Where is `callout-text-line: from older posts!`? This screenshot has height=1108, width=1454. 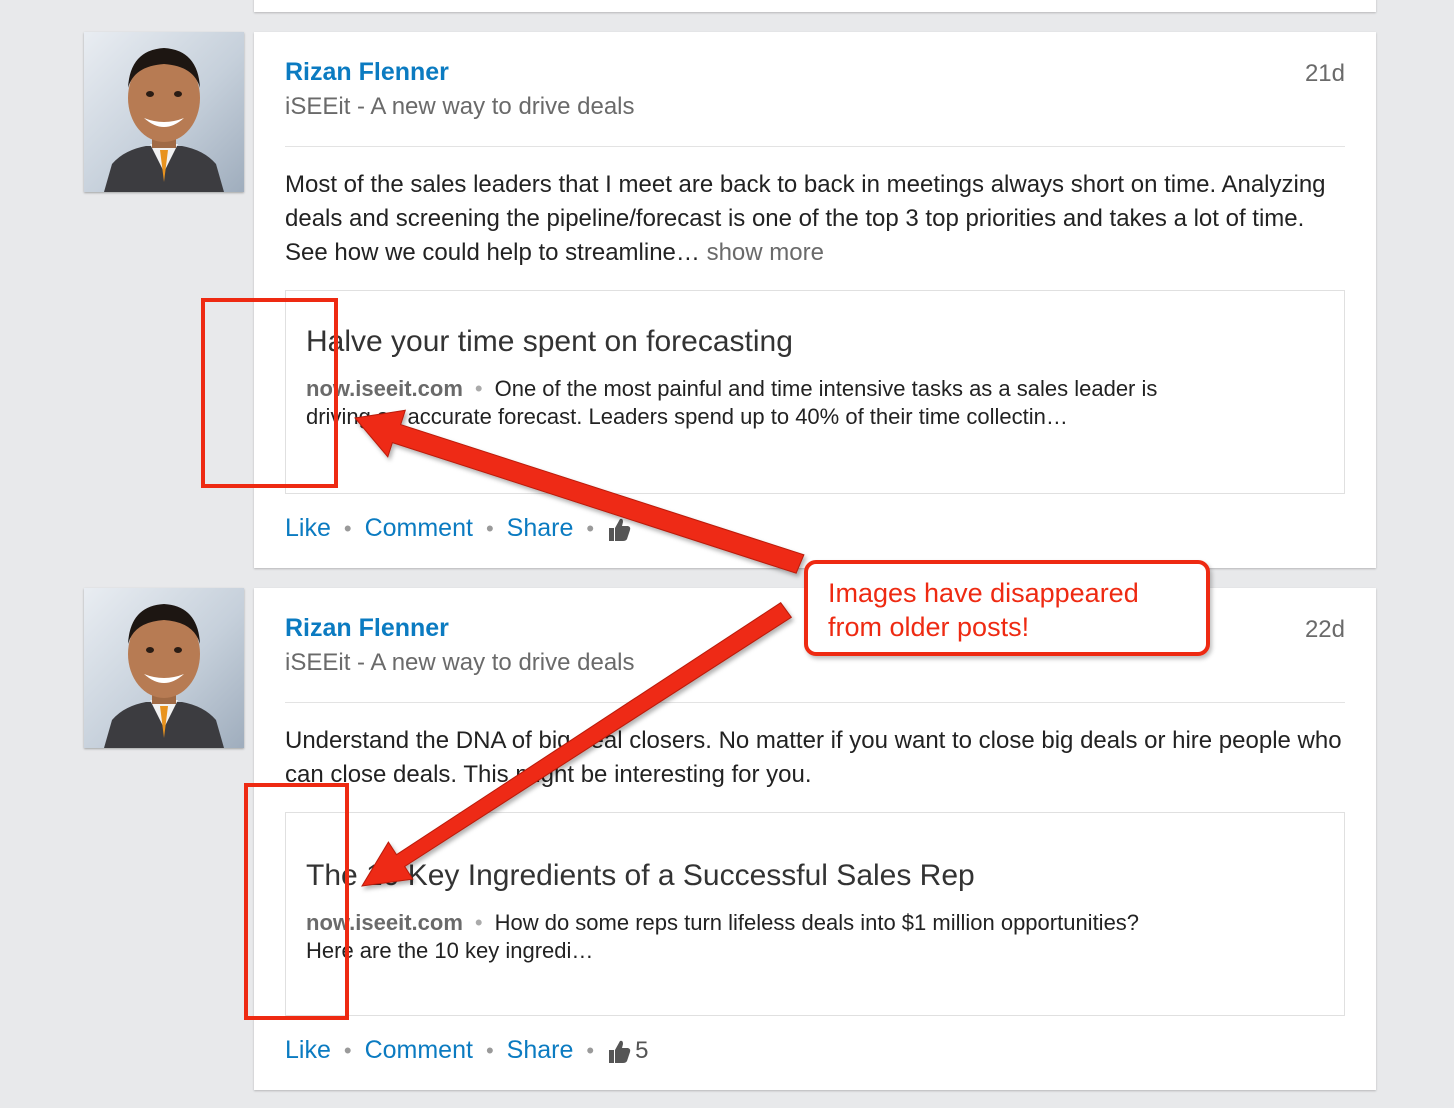 callout-text-line: from older posts! is located at coordinates (929, 627).